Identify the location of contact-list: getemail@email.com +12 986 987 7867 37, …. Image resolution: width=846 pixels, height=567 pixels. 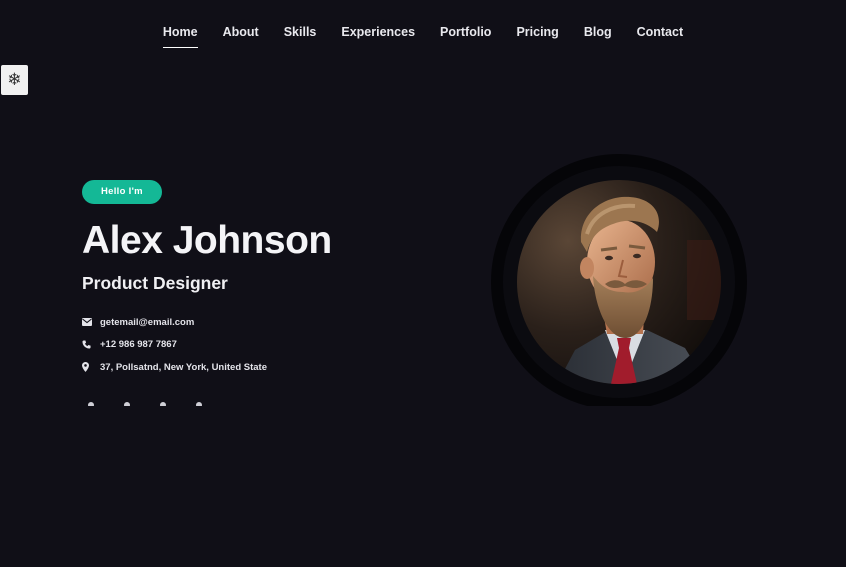
(262, 345).